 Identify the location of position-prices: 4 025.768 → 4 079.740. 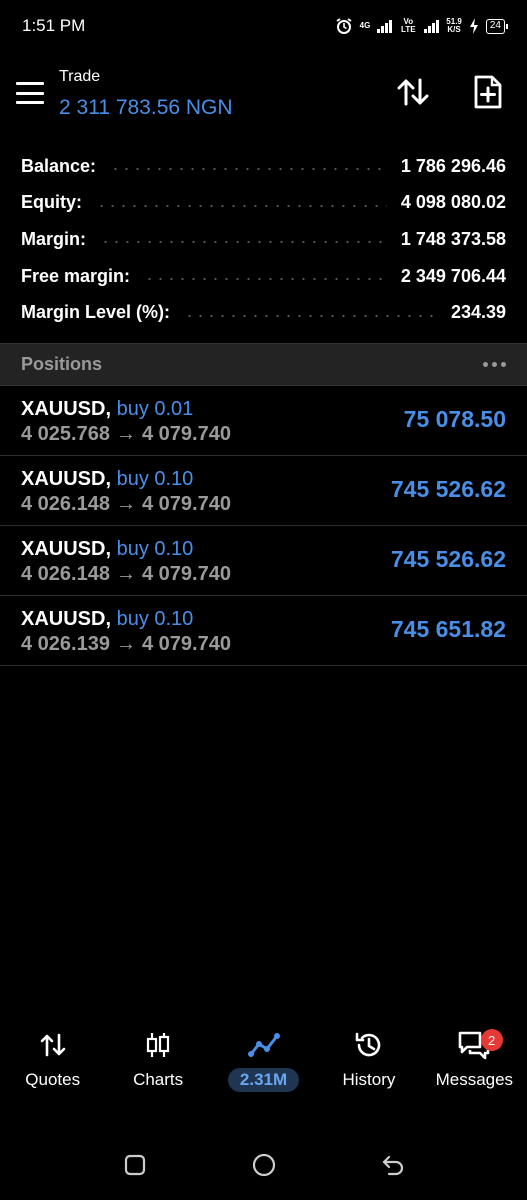
(126, 434).